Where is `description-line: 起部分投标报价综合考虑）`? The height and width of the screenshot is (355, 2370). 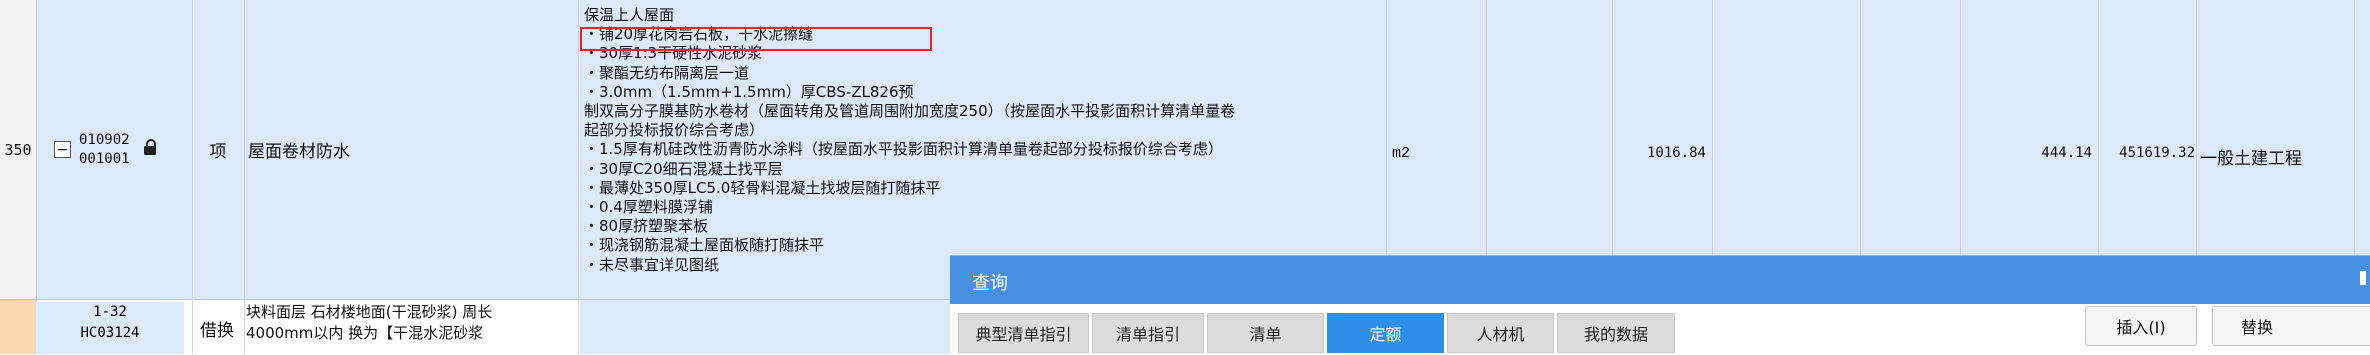
description-line: 起部分投标报价综合考虑） is located at coordinates (674, 130).